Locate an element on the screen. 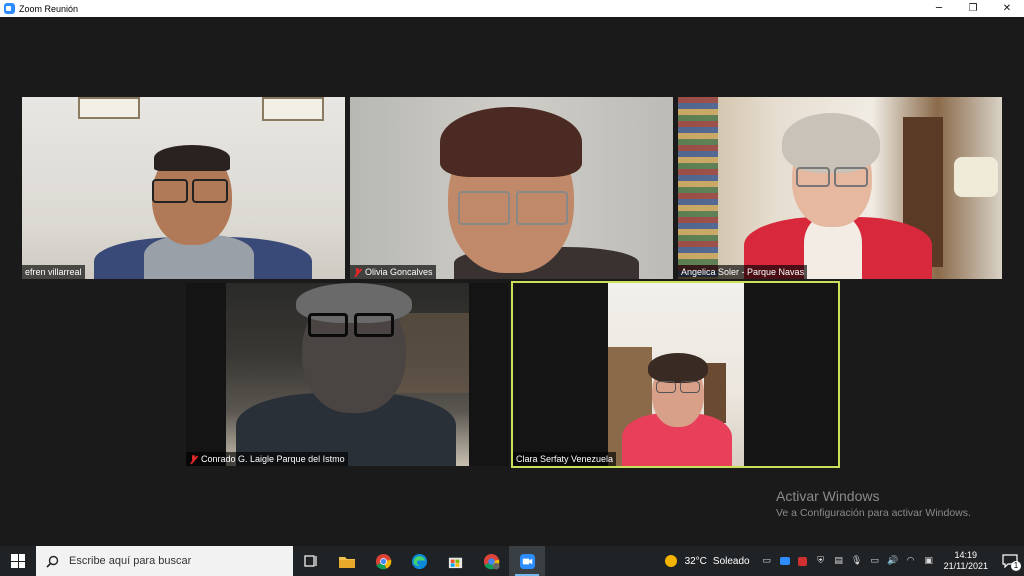 Image resolution: width=1024 pixels, height=576 pixels. store-button is located at coordinates (455, 561).